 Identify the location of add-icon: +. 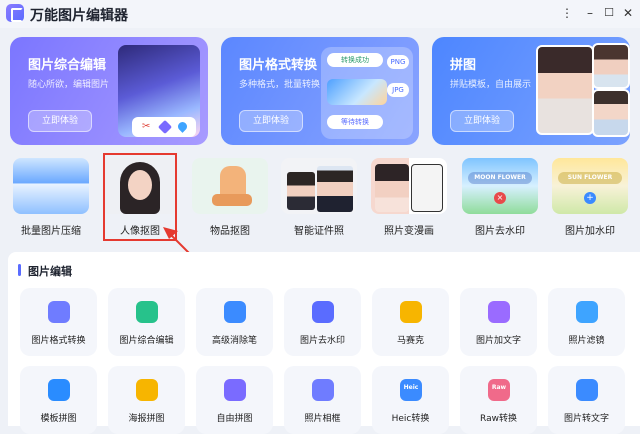
(590, 198).